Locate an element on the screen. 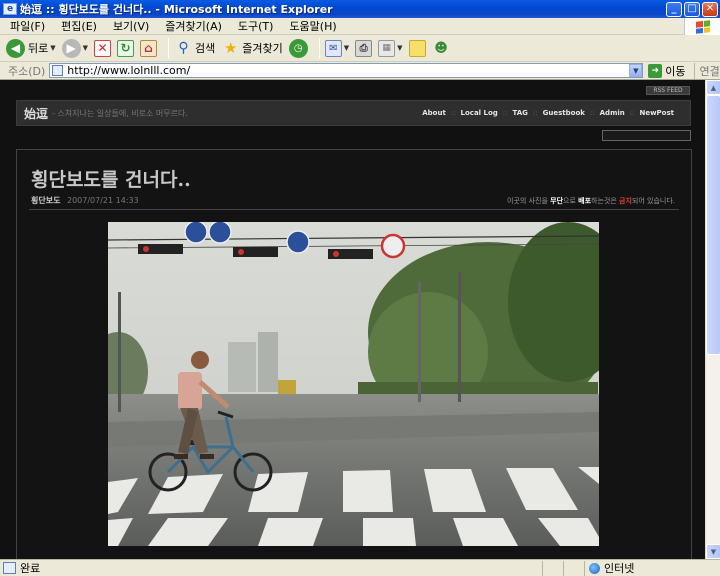 The image size is (720, 576). back-button: ◀ 뒤로 ▼ is located at coordinates (31, 48).